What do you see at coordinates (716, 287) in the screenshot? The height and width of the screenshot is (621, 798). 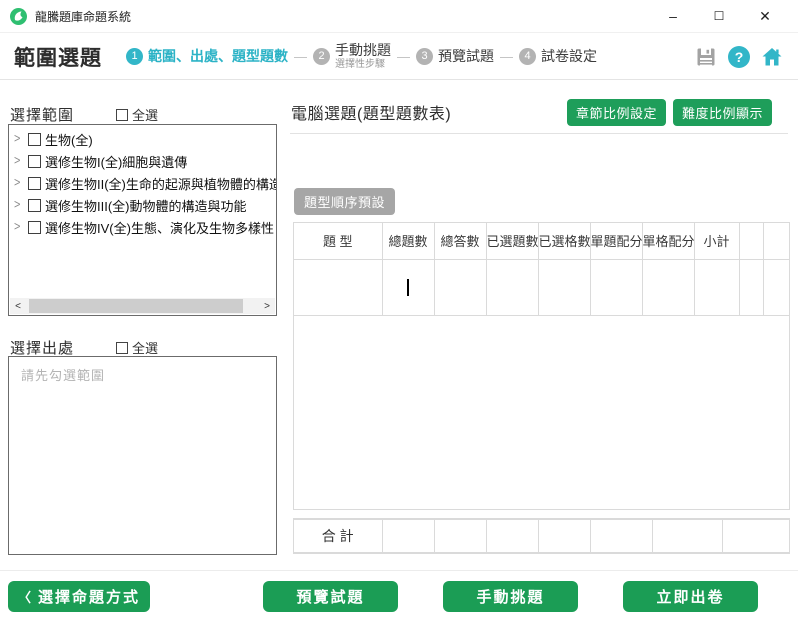 I see `cell-subtotal` at bounding box center [716, 287].